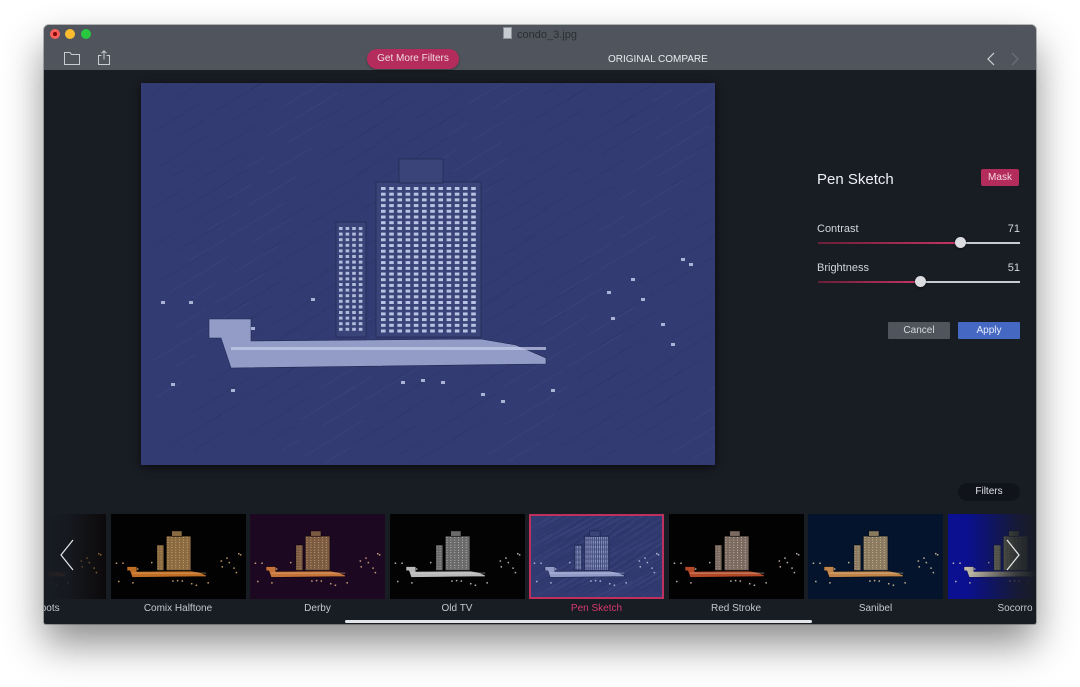 The image size is (1080, 687). What do you see at coordinates (413, 59) in the screenshot?
I see `get-more-filters-button: Get More Filters` at bounding box center [413, 59].